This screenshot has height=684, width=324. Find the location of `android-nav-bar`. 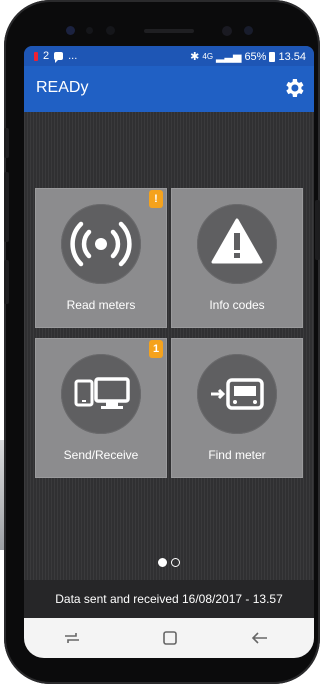

android-nav-bar is located at coordinates (169, 638).